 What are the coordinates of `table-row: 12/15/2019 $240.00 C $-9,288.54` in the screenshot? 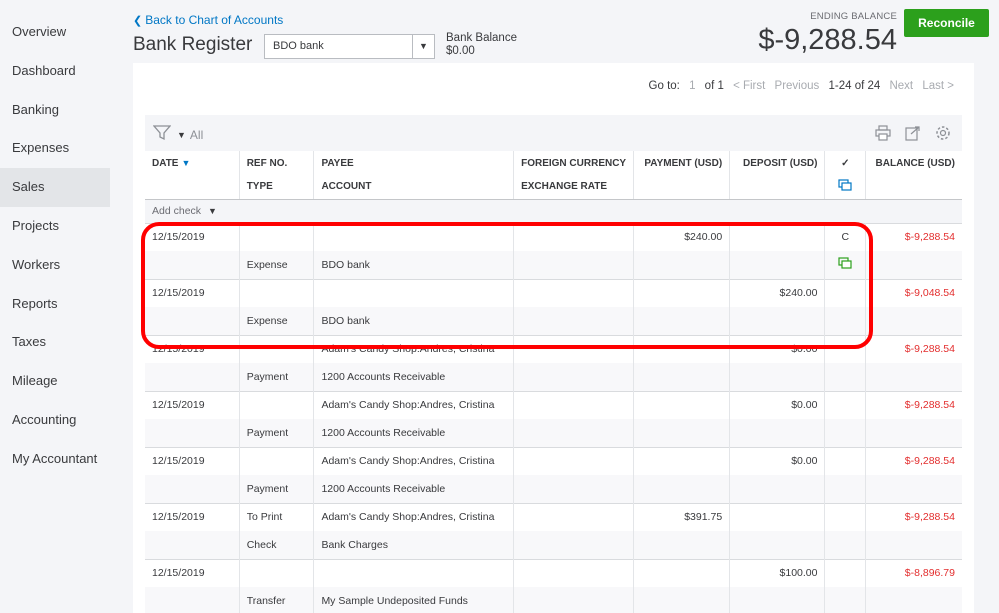 It's located at (553, 236).